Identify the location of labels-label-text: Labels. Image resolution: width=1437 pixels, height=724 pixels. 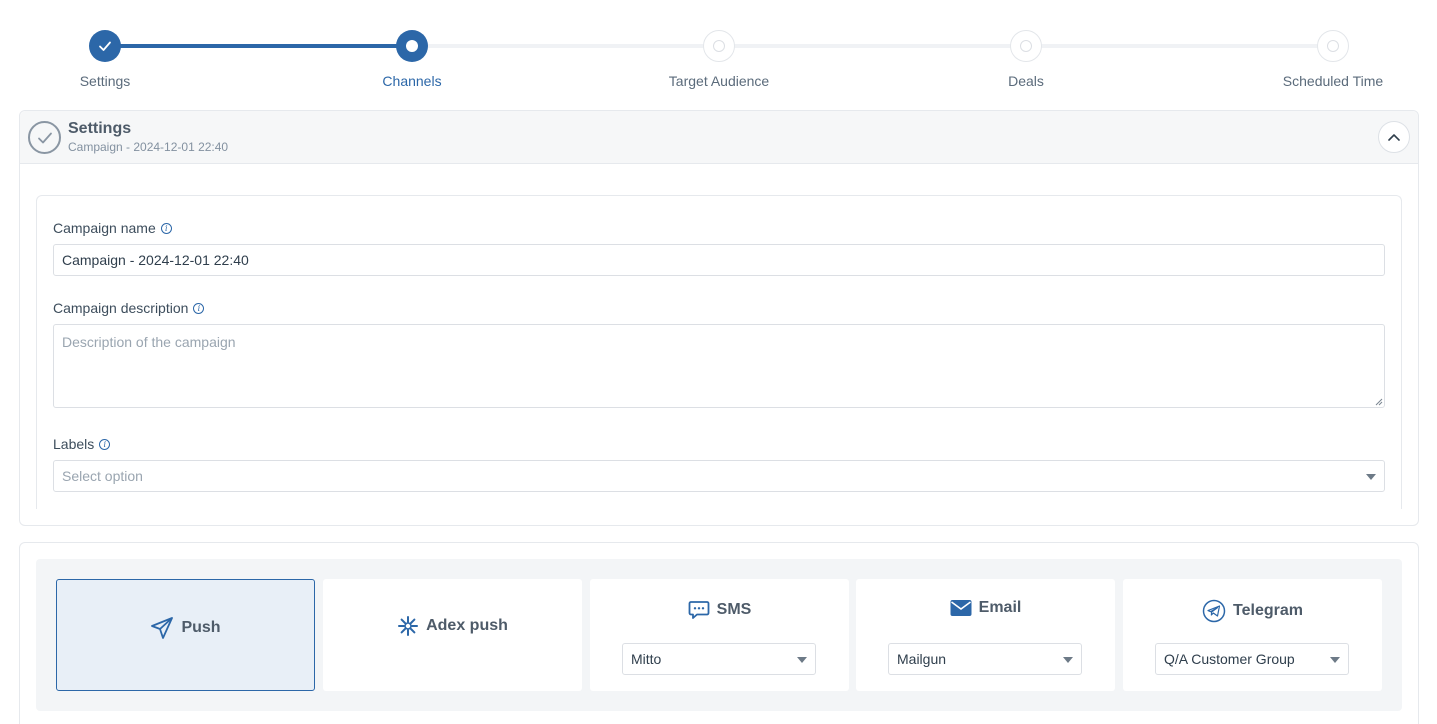
(74, 444).